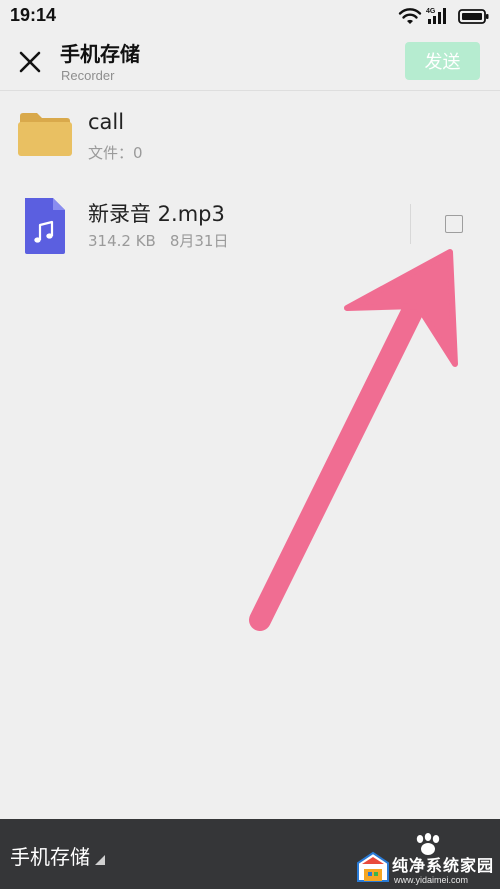 Image resolution: width=500 pixels, height=889 pixels. I want to click on status-icons: 4G, so click(444, 16).